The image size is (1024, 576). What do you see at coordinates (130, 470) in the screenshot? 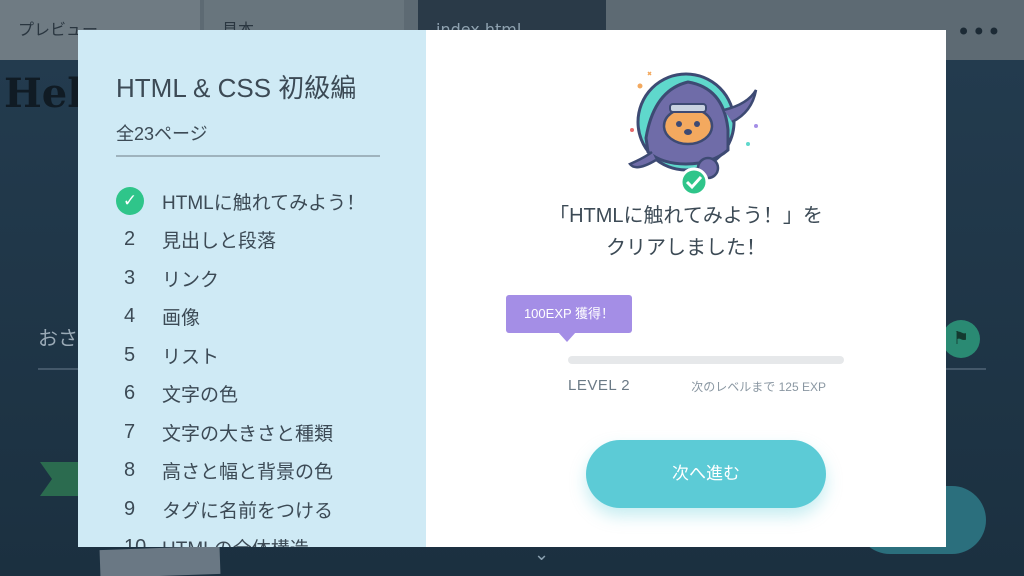
I see `lesson-number: 8` at bounding box center [130, 470].